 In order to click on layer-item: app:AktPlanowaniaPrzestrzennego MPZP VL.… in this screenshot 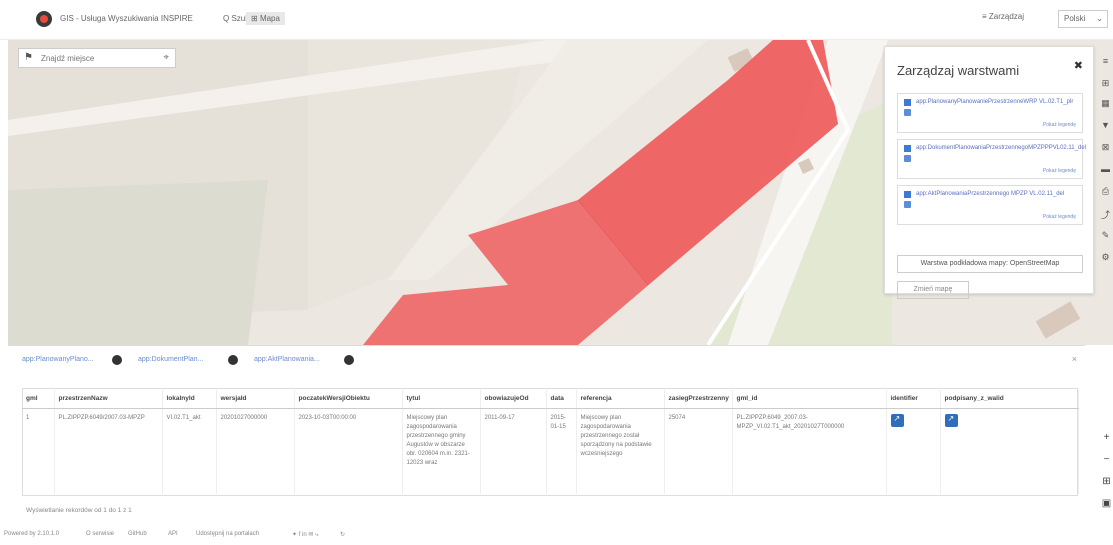, I will do `click(990, 205)`.